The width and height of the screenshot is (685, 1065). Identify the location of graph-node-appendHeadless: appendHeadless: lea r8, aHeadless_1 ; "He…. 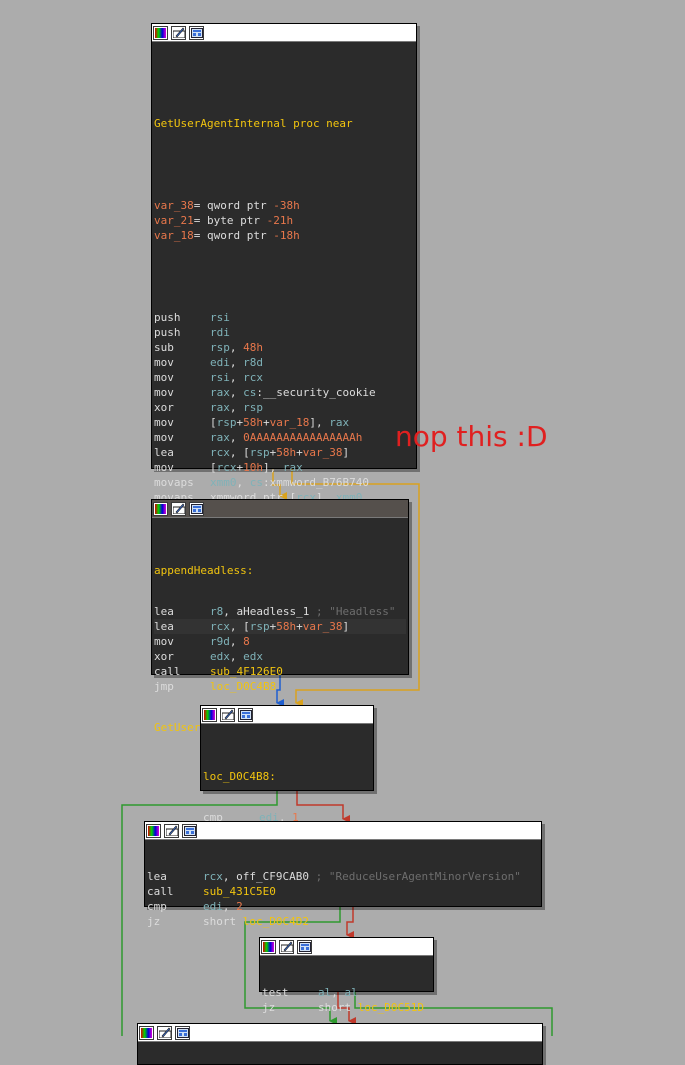
(280, 616).